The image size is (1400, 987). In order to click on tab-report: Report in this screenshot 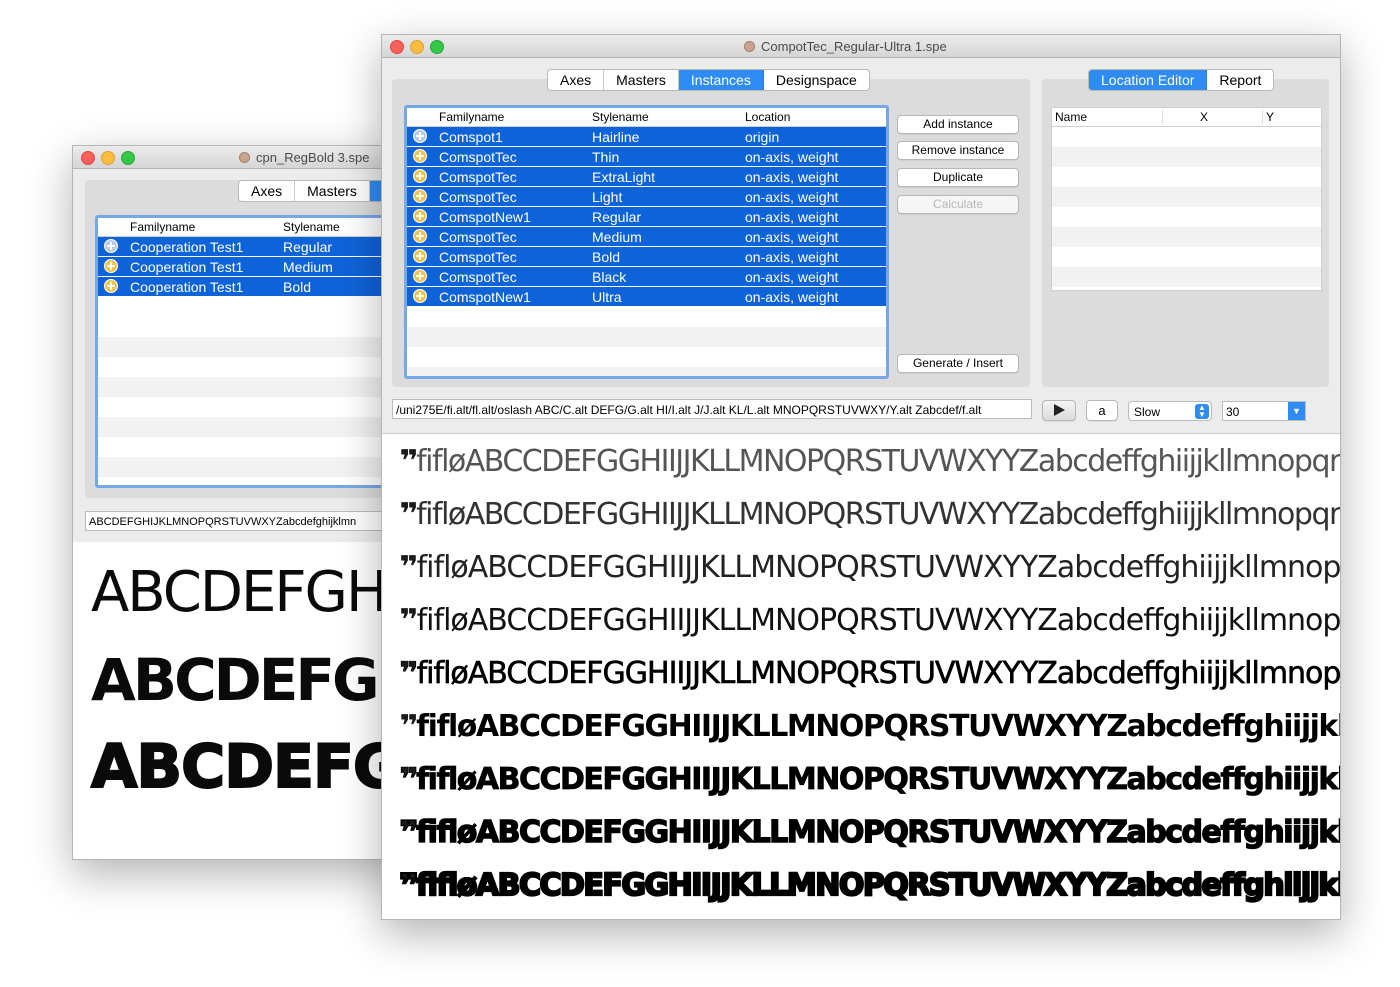, I will do `click(1240, 80)`.